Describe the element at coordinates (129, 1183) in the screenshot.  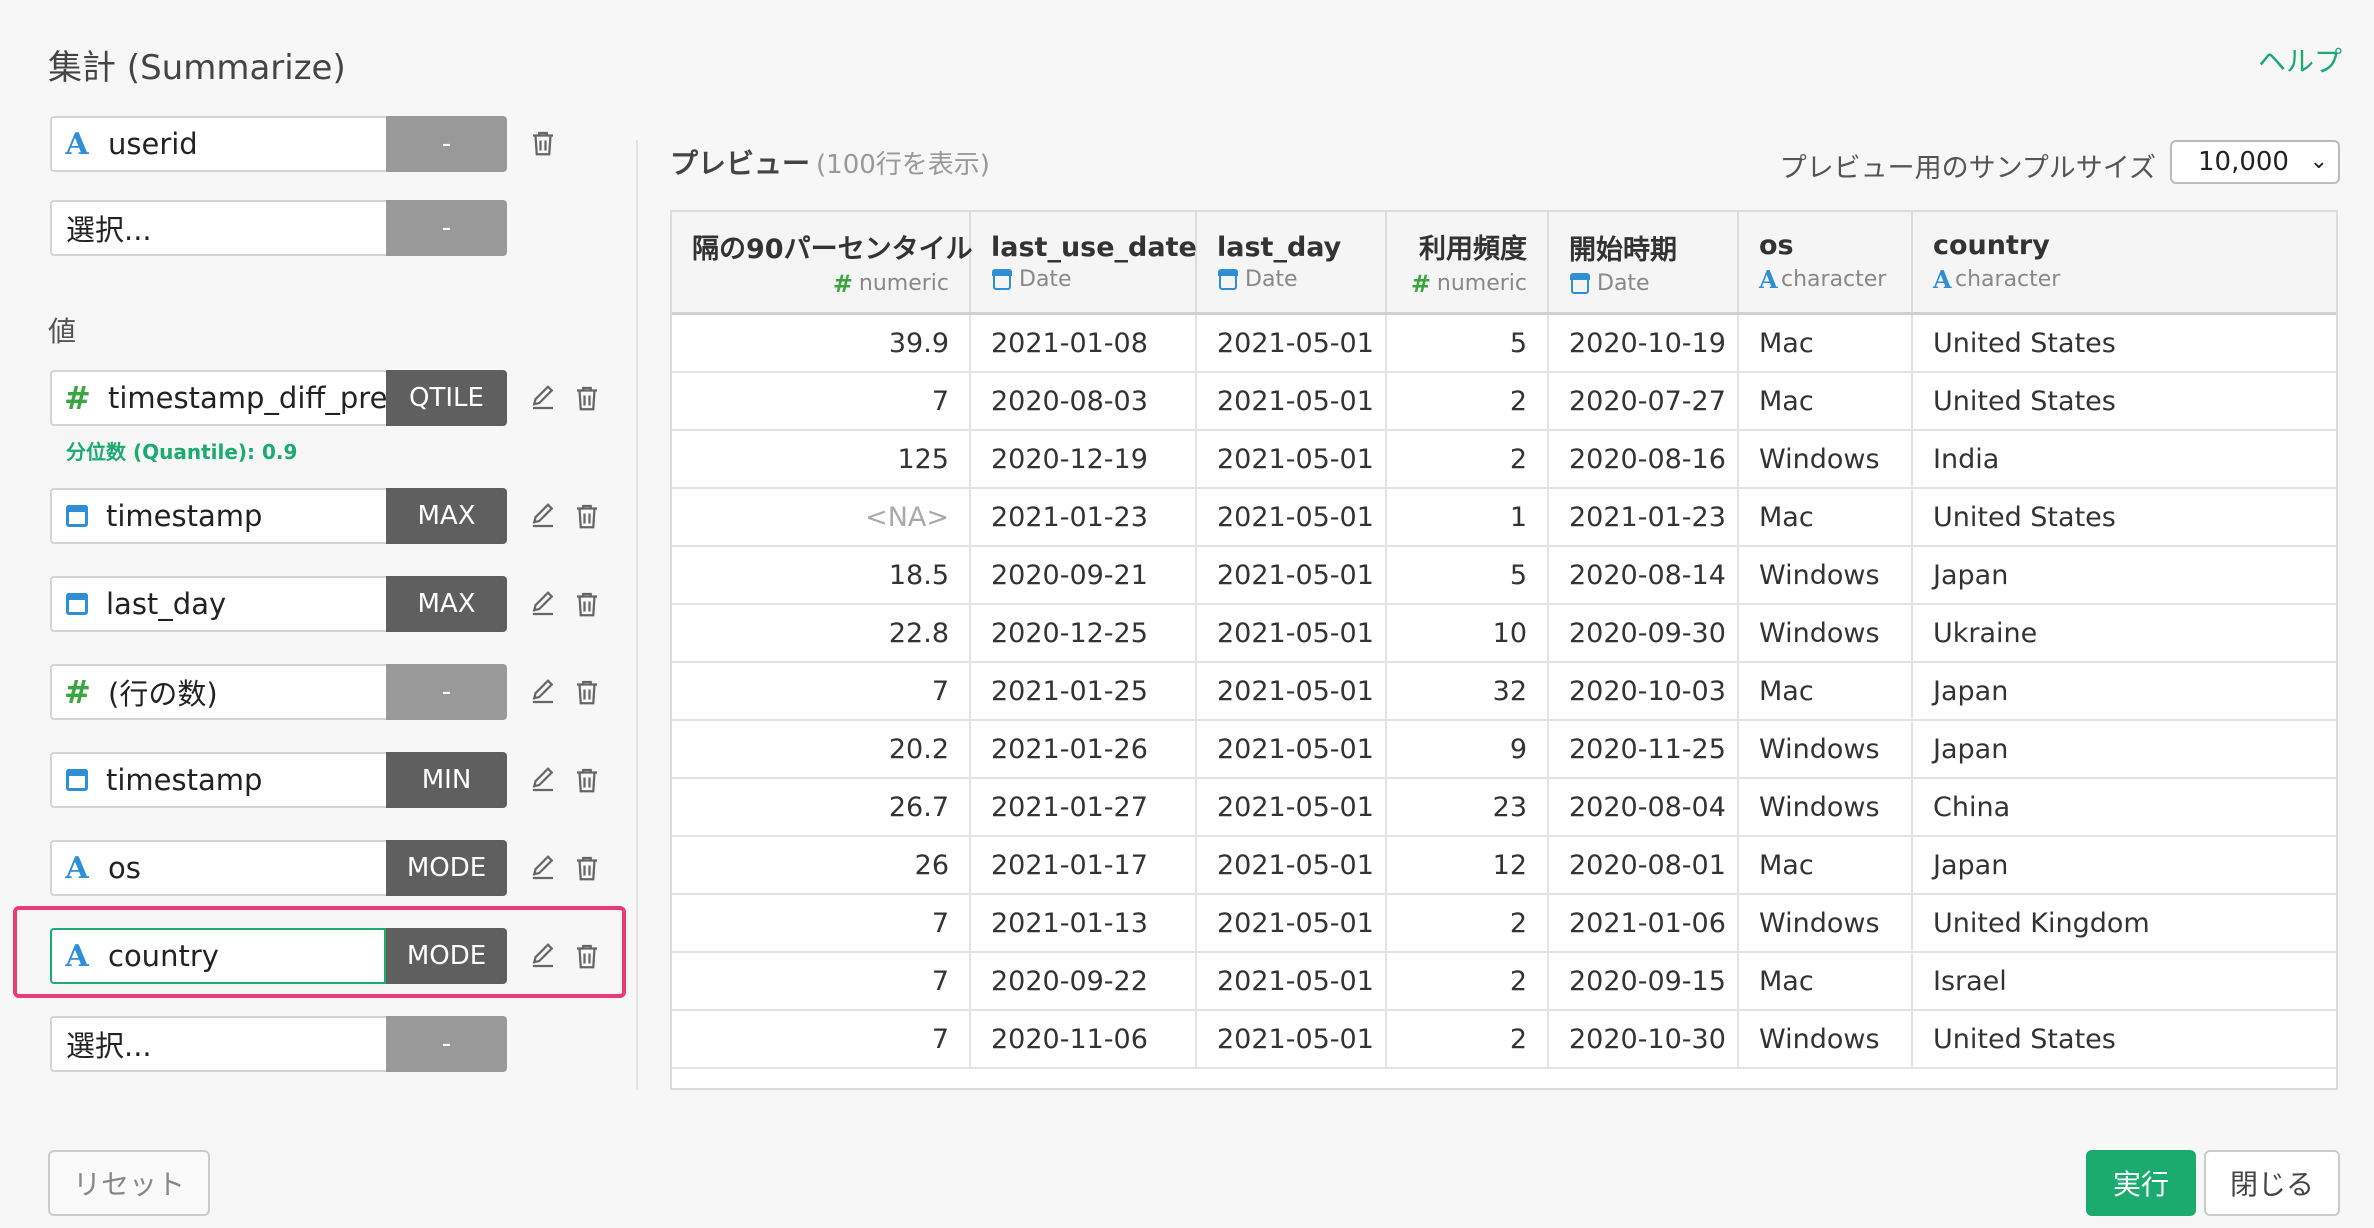
I see `reset-button: リセット` at that location.